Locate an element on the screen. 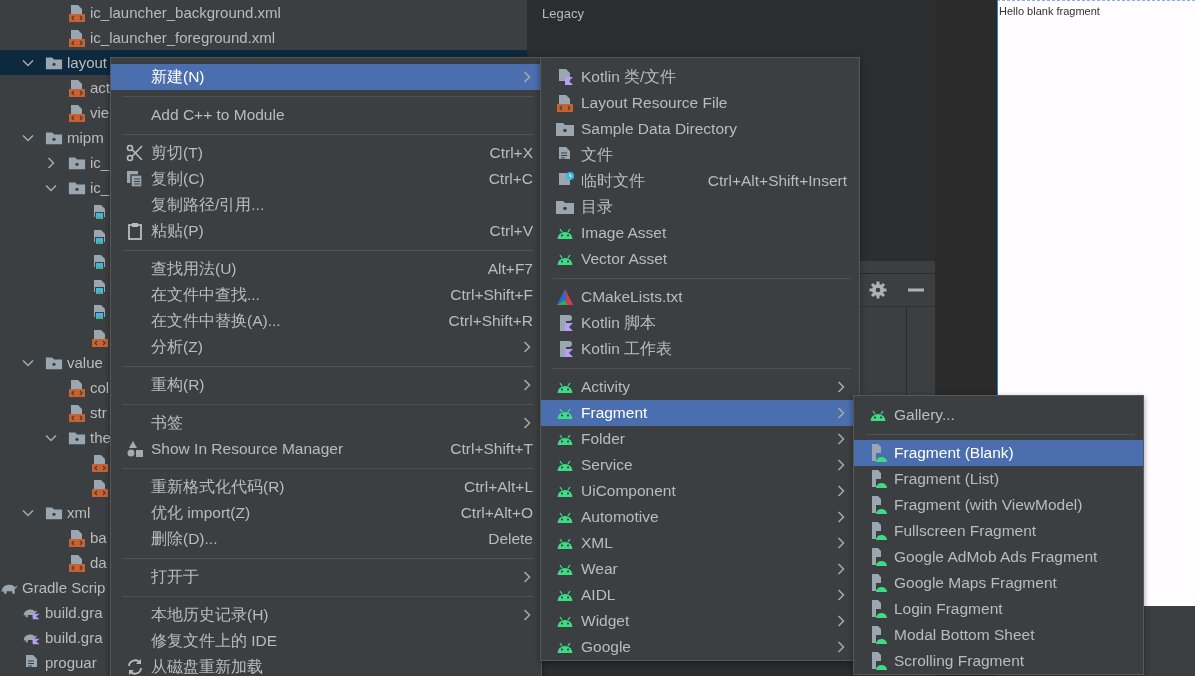  tree-item-label: layout is located at coordinates (87, 62).